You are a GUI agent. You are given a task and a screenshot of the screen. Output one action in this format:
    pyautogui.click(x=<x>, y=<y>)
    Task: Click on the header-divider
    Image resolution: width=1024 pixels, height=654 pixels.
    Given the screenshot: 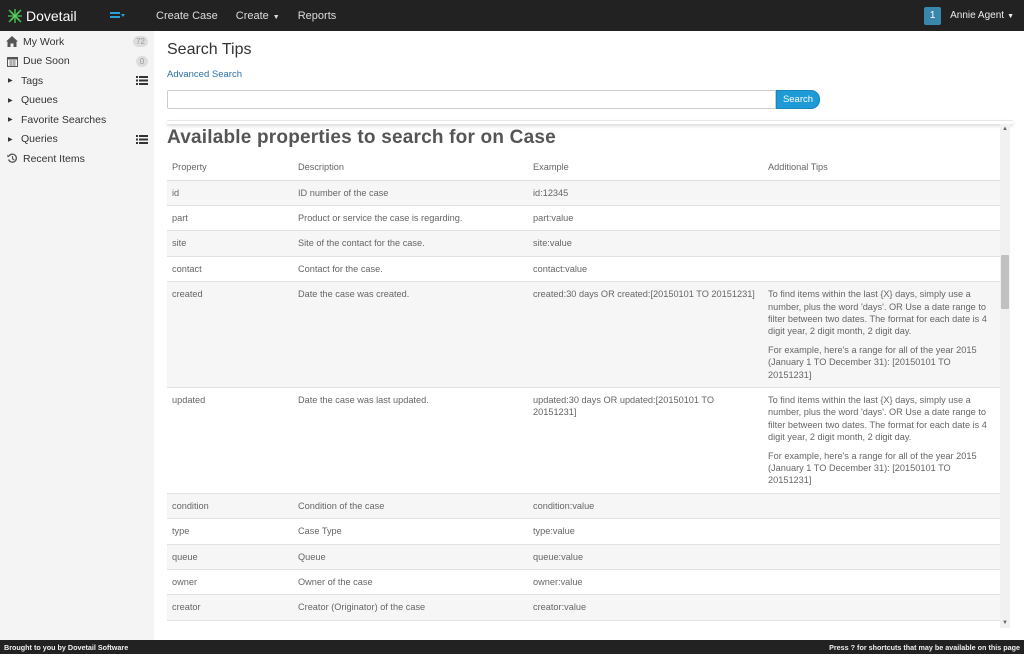 What is the action you would take?
    pyautogui.click(x=590, y=122)
    